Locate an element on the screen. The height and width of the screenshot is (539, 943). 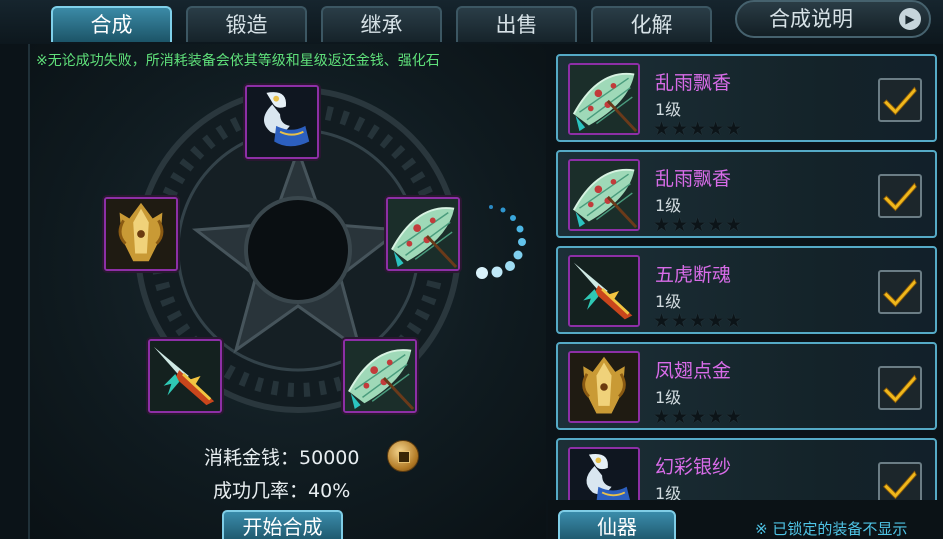
list-item: 五虎断魂 1级 ★★★★★ is located at coordinates (746, 290).